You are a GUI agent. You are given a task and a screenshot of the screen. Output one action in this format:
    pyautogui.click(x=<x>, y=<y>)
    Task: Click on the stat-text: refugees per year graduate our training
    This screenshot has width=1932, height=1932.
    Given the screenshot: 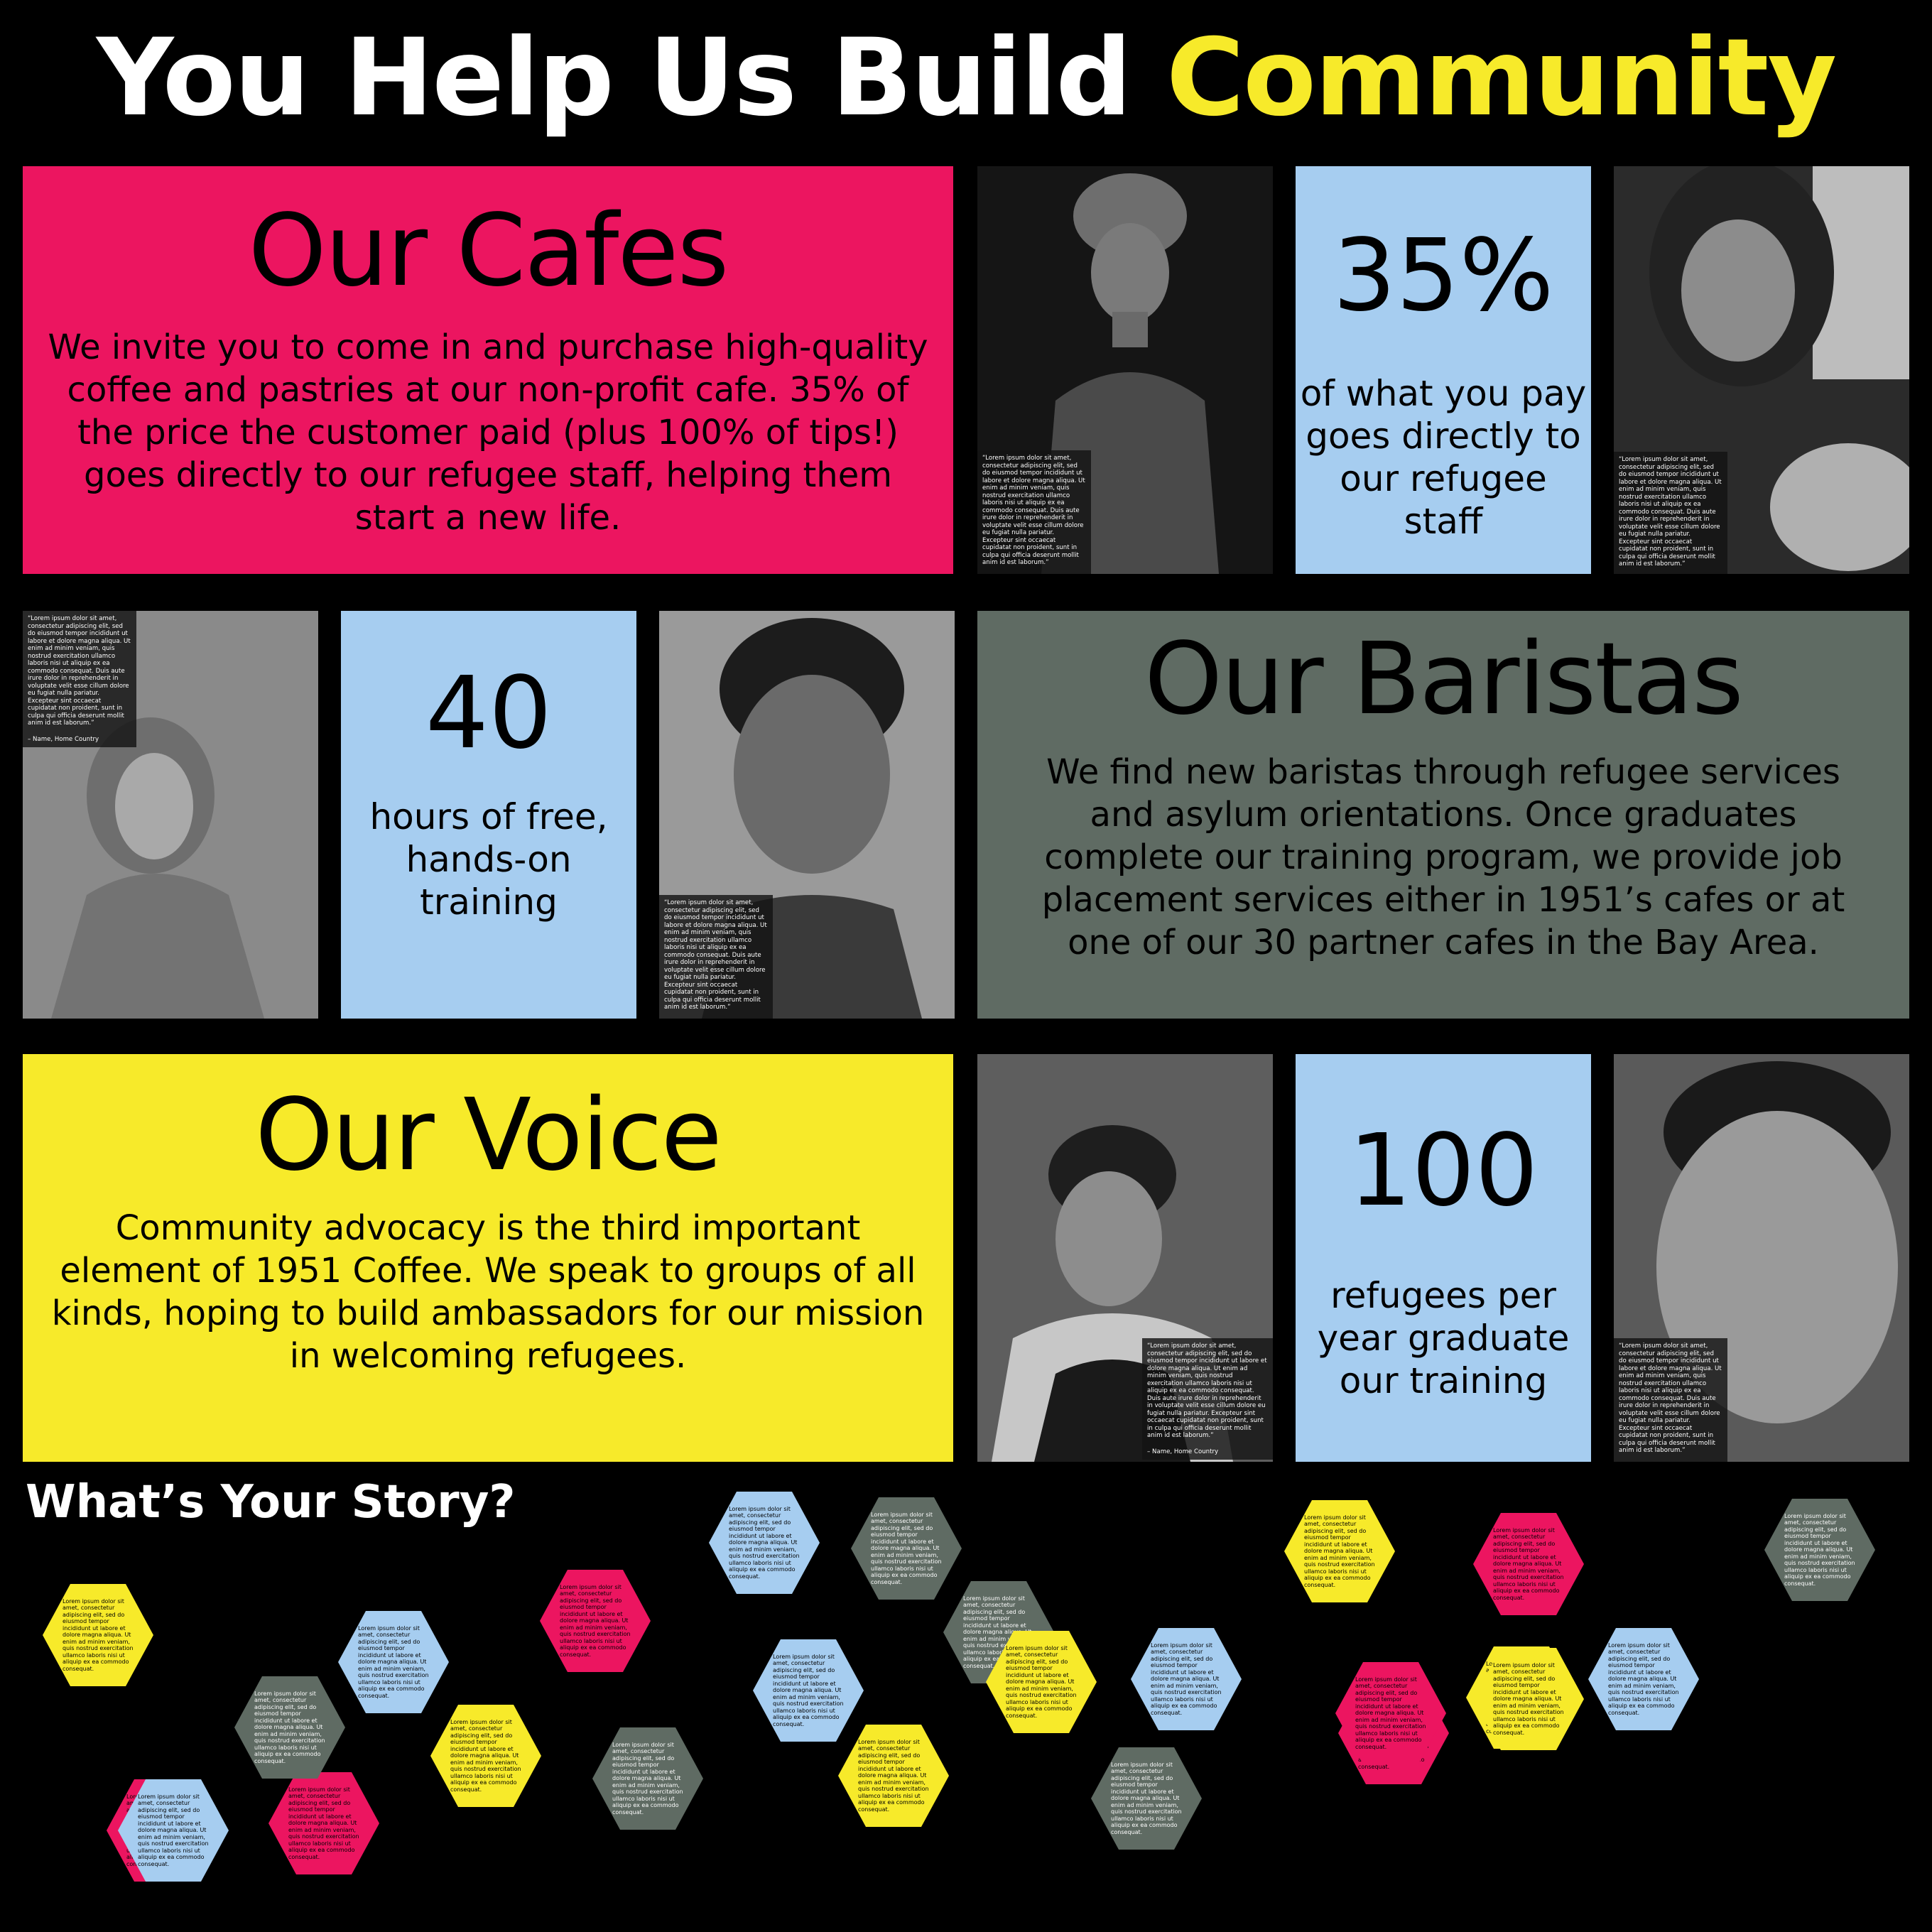 What is the action you would take?
    pyautogui.click(x=1443, y=1338)
    